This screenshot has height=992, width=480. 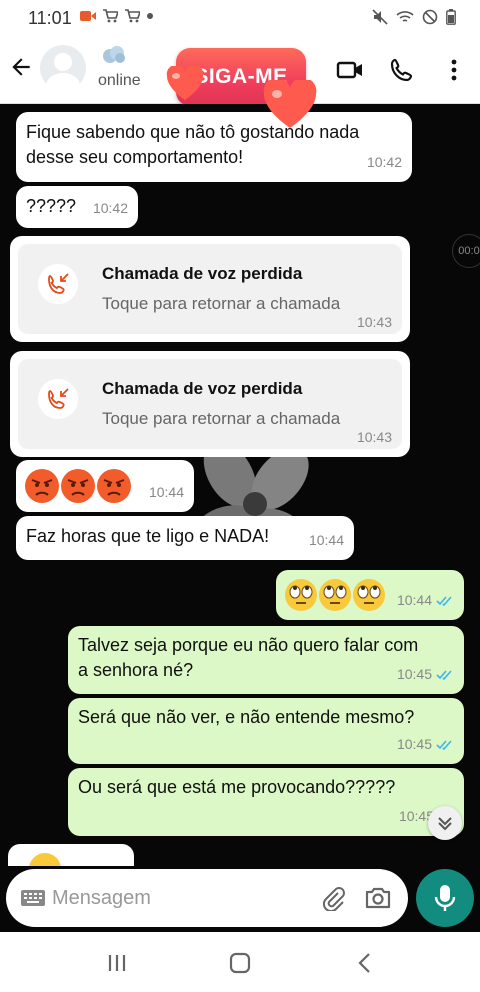 I want to click on message-incoming-partial, so click(x=71, y=855).